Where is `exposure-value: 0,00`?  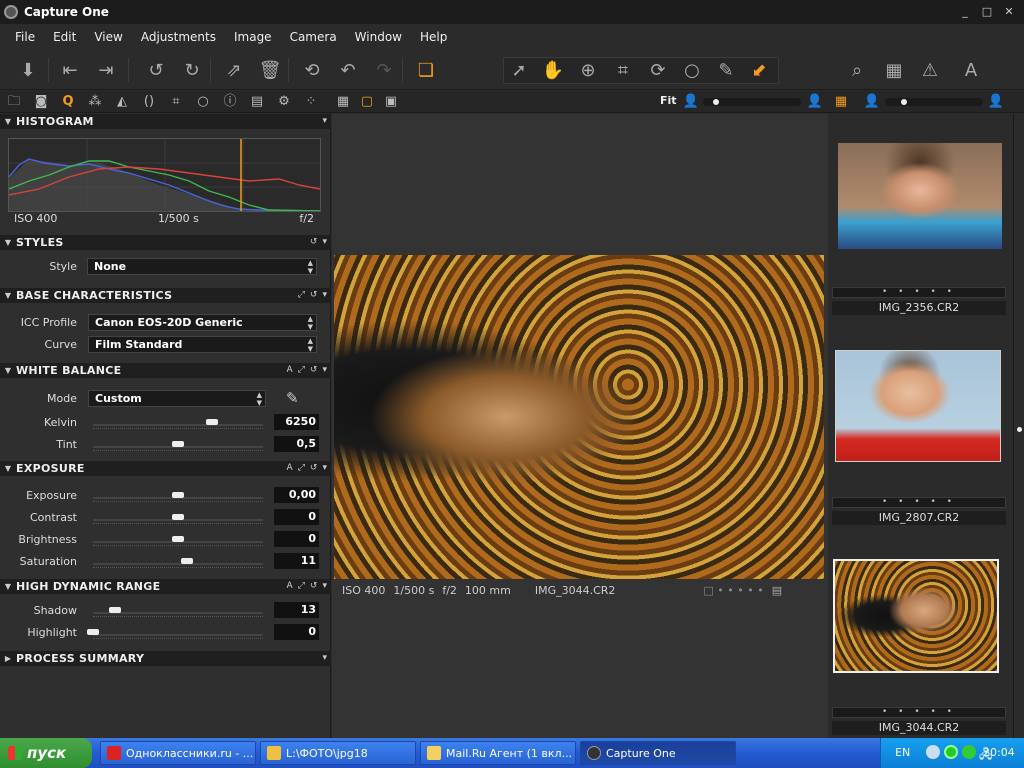
exposure-value: 0,00 is located at coordinates (296, 495).